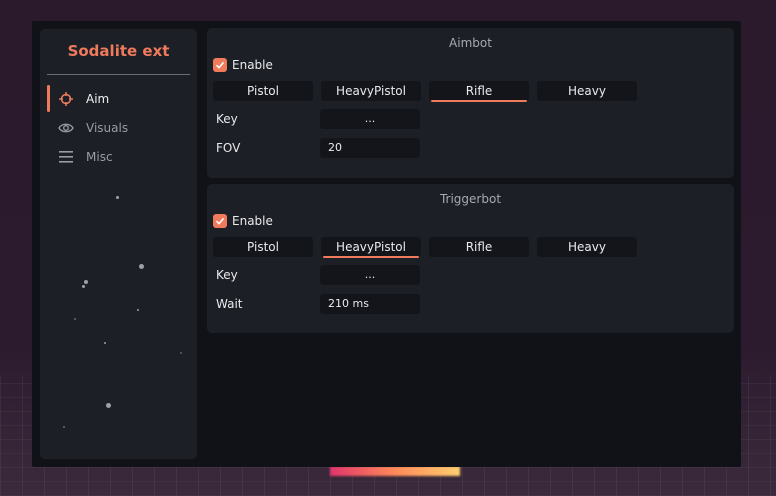  What do you see at coordinates (229, 304) in the screenshot?
I see `wait-label: Wait` at bounding box center [229, 304].